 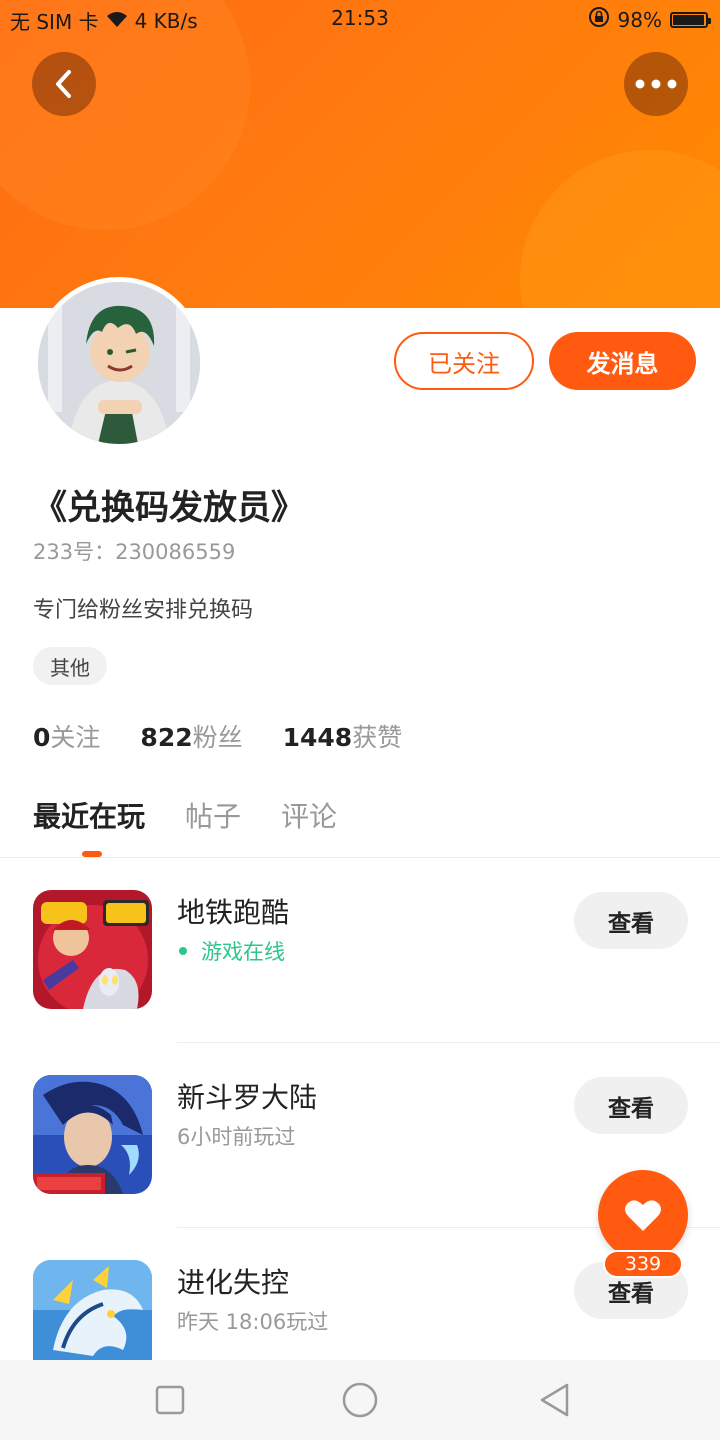 I want to click on heart-icon, so click(x=643, y=1215).